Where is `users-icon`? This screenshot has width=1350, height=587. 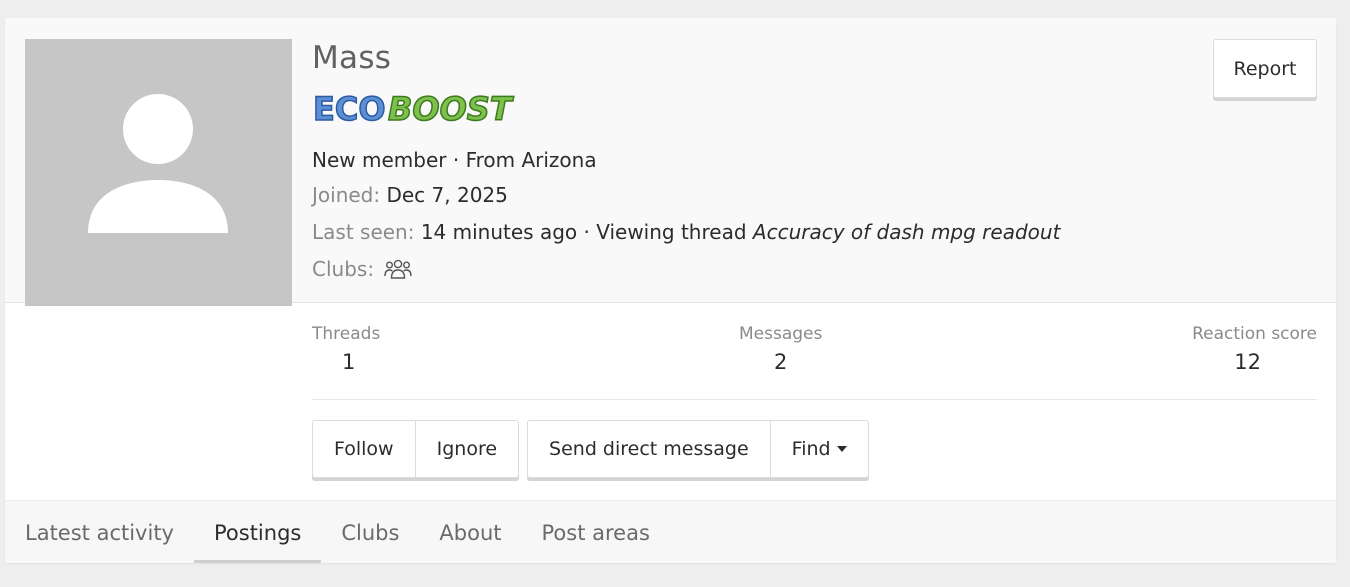 users-icon is located at coordinates (398, 271).